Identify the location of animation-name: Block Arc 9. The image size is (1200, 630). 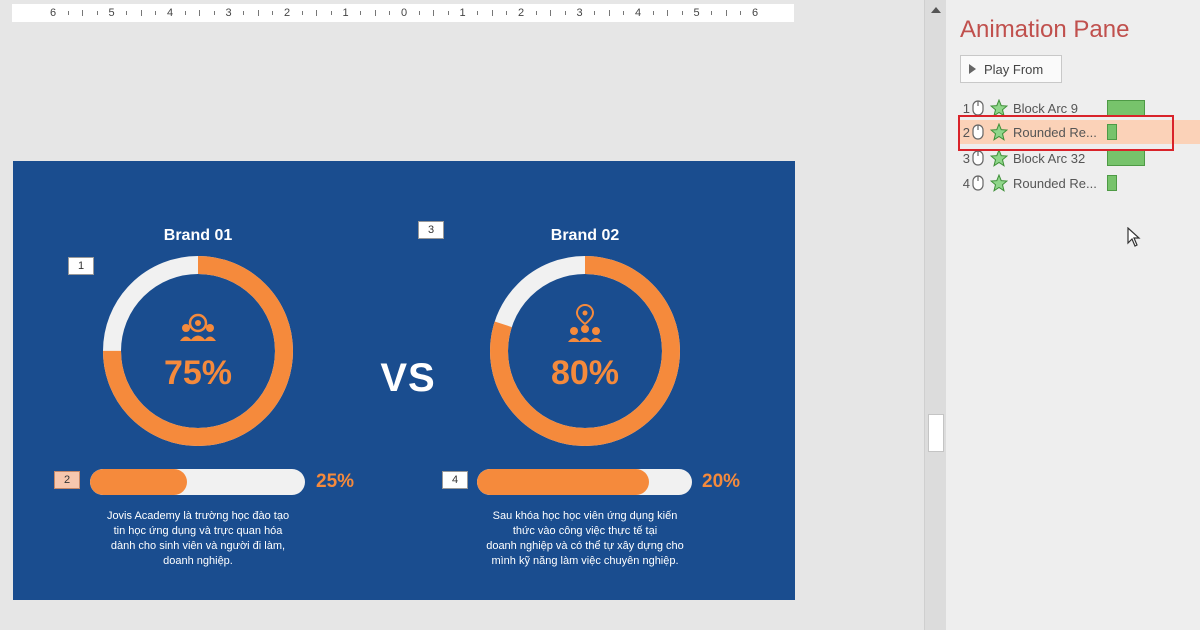
(1046, 108).